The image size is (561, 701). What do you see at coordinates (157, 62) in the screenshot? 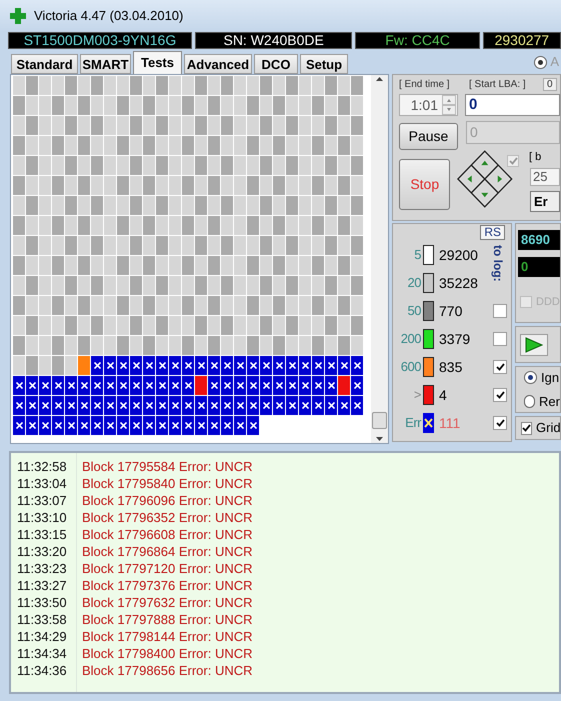
I see `tab: Tests` at bounding box center [157, 62].